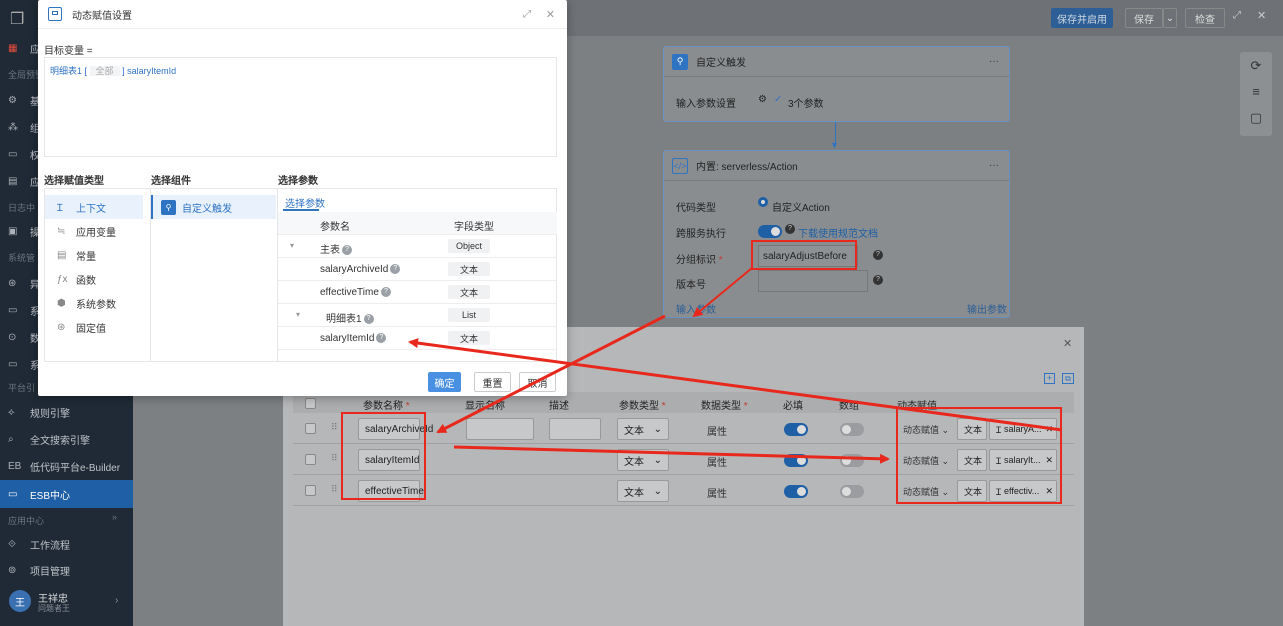 The image size is (1283, 626). Describe the element at coordinates (671, 454) in the screenshot. I see `arrow-to-dynamic-values` at that location.